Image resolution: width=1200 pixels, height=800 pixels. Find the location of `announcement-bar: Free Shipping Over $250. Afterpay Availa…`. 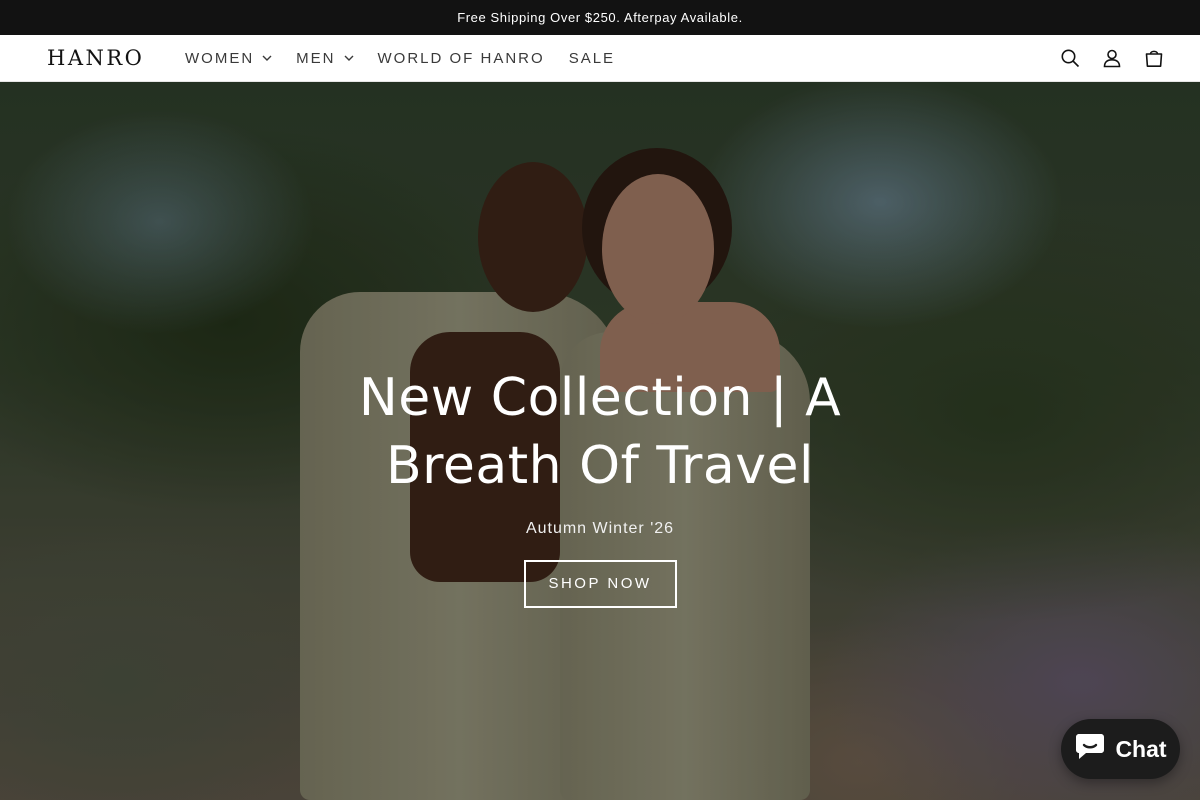

announcement-bar: Free Shipping Over $250. Afterpay Availa… is located at coordinates (600, 17).